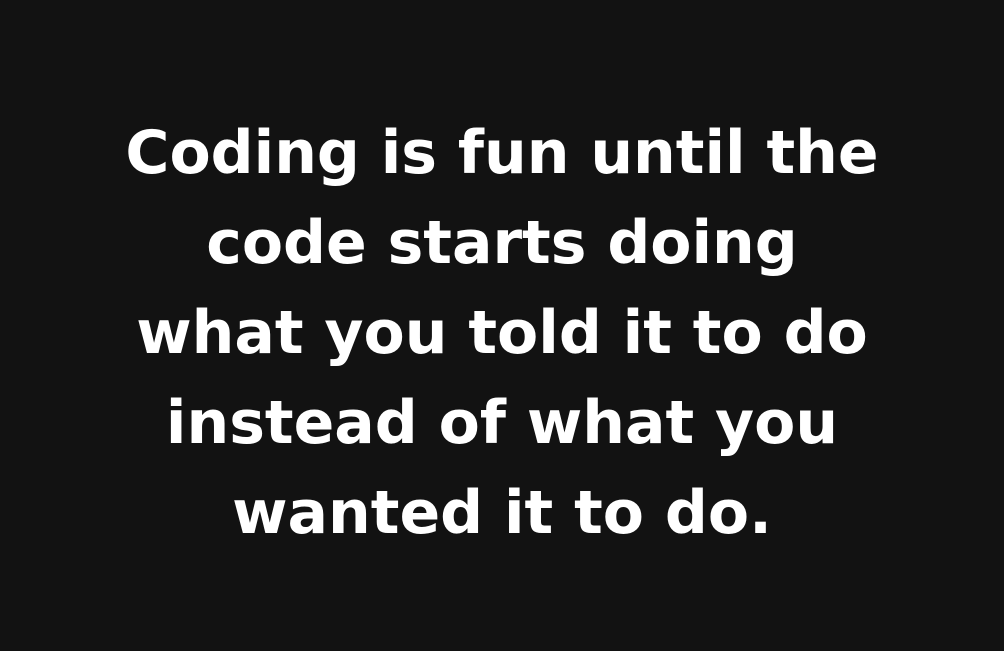  What do you see at coordinates (502, 243) in the screenshot?
I see `quote-line-2: code starts doing` at bounding box center [502, 243].